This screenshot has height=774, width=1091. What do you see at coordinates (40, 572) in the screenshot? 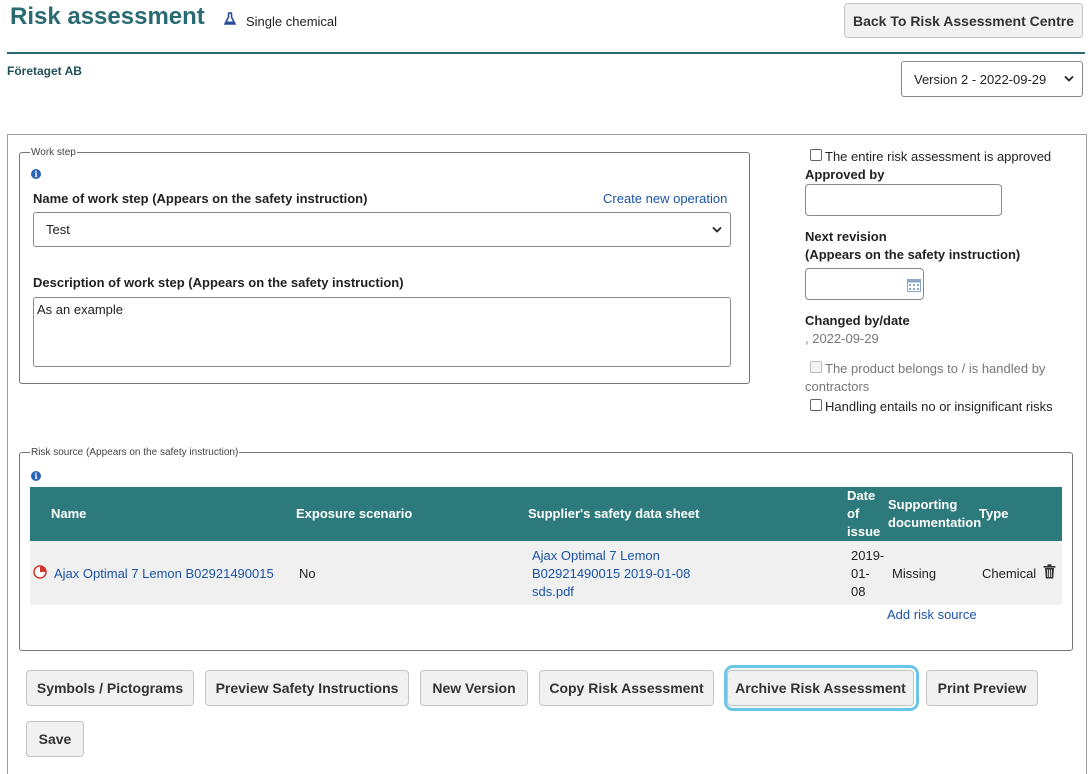
I see `pie-status-icon` at bounding box center [40, 572].